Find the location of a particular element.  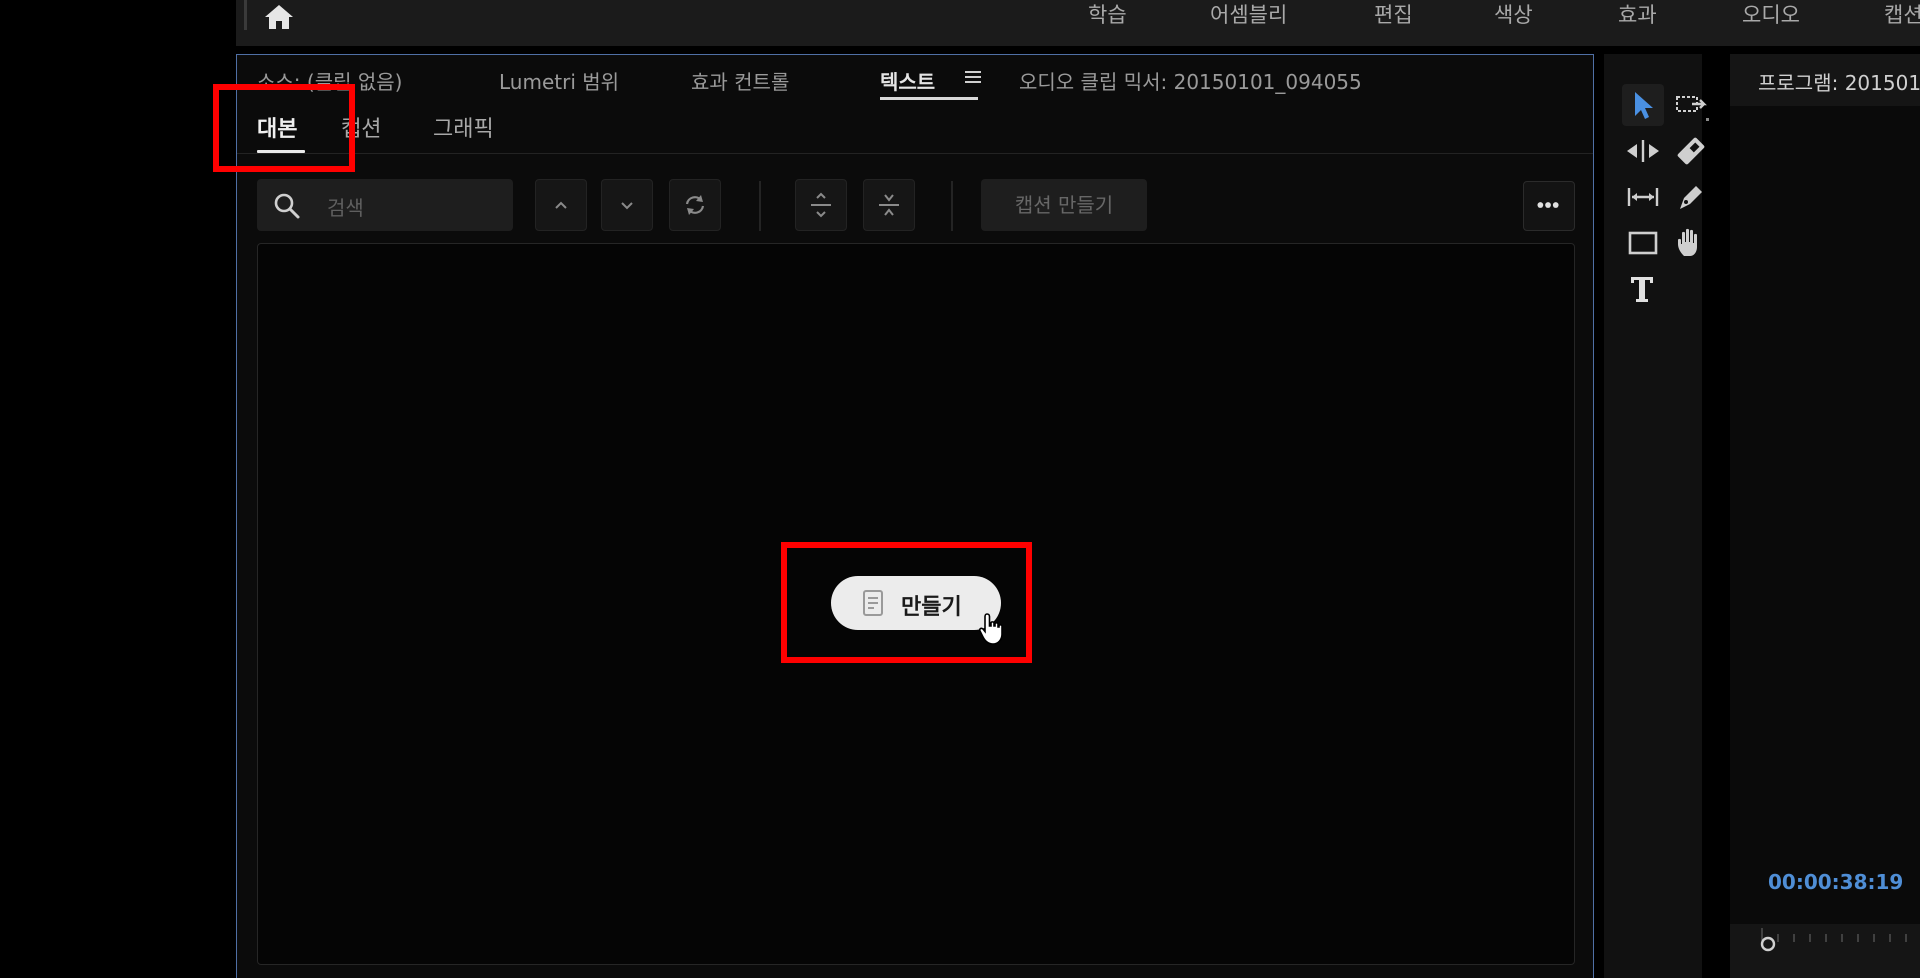

expand-all-button is located at coordinates (821, 205).